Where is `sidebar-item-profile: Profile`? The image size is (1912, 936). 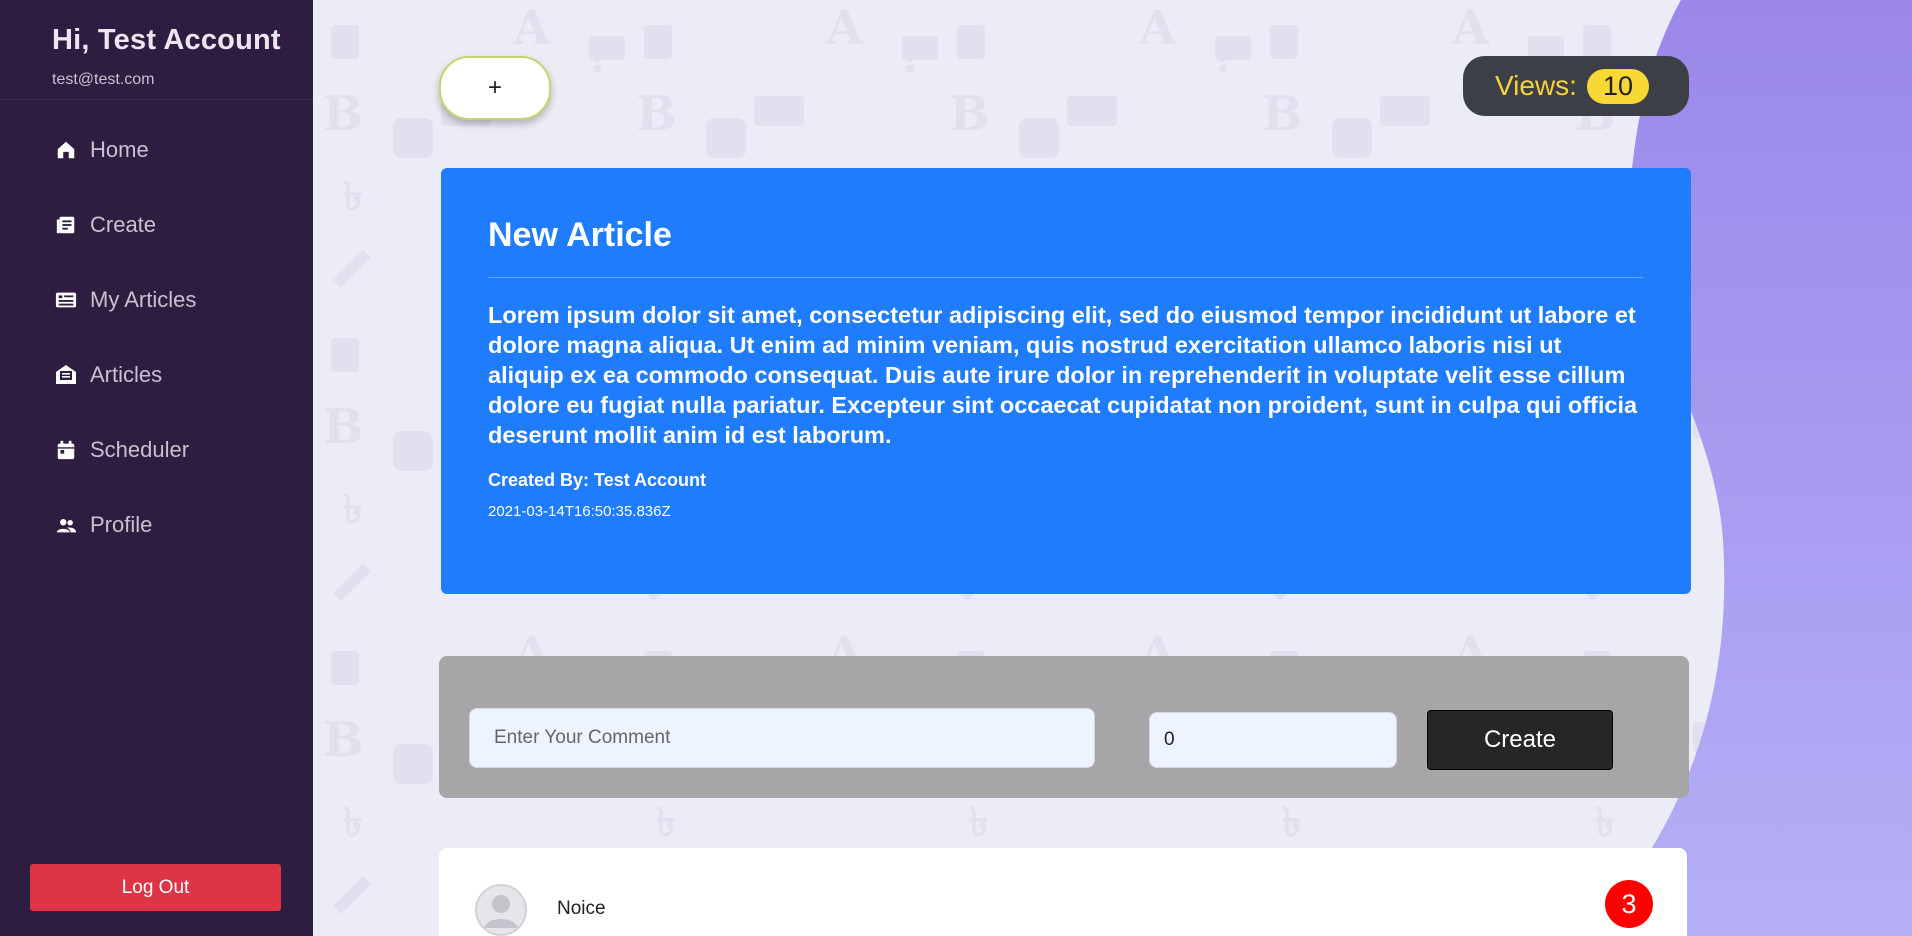
sidebar-item-profile: Profile is located at coordinates (156, 524).